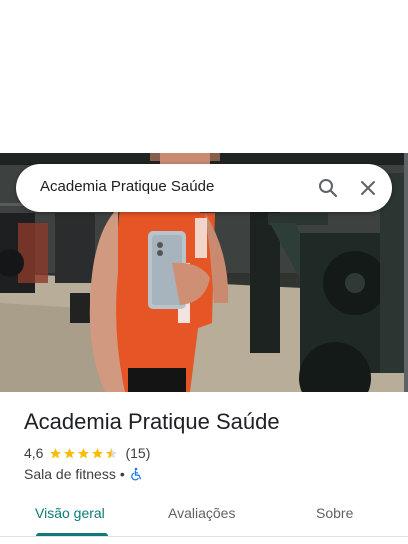  I want to click on search-bar: Academia Pratique Saúde, so click(204, 188).